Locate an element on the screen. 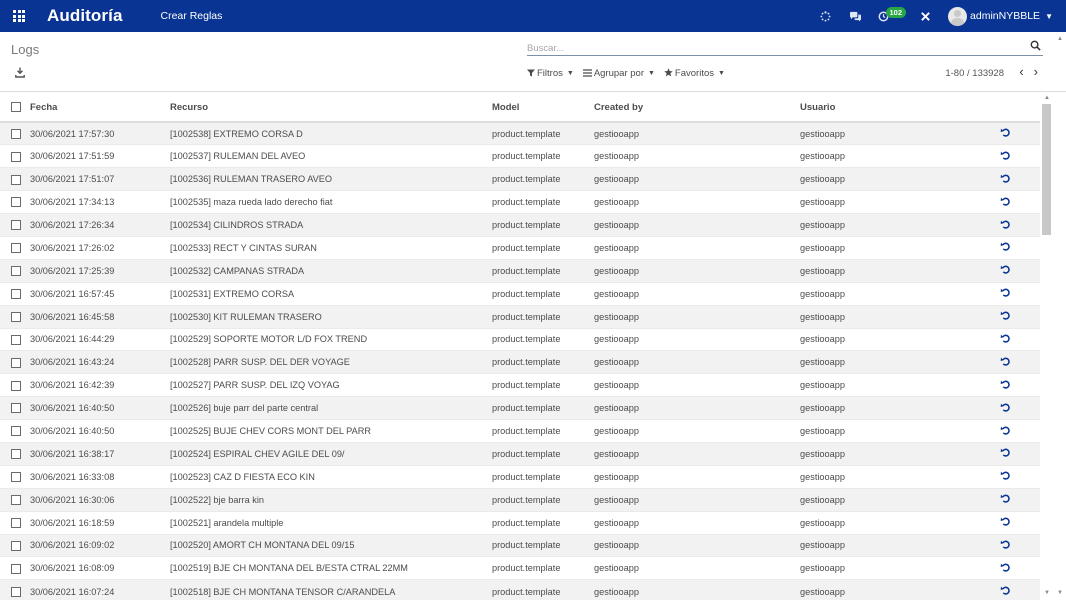  activity-spinner-icon is located at coordinates (825, 16).